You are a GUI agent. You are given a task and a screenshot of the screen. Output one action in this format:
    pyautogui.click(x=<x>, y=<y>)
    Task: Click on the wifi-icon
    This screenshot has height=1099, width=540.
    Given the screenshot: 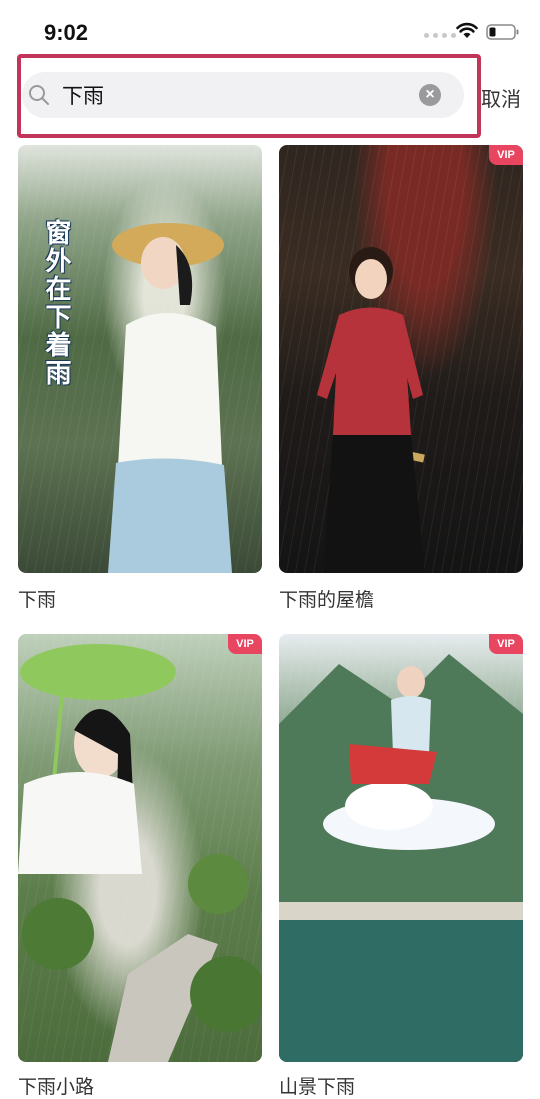 What is the action you would take?
    pyautogui.click(x=467, y=30)
    